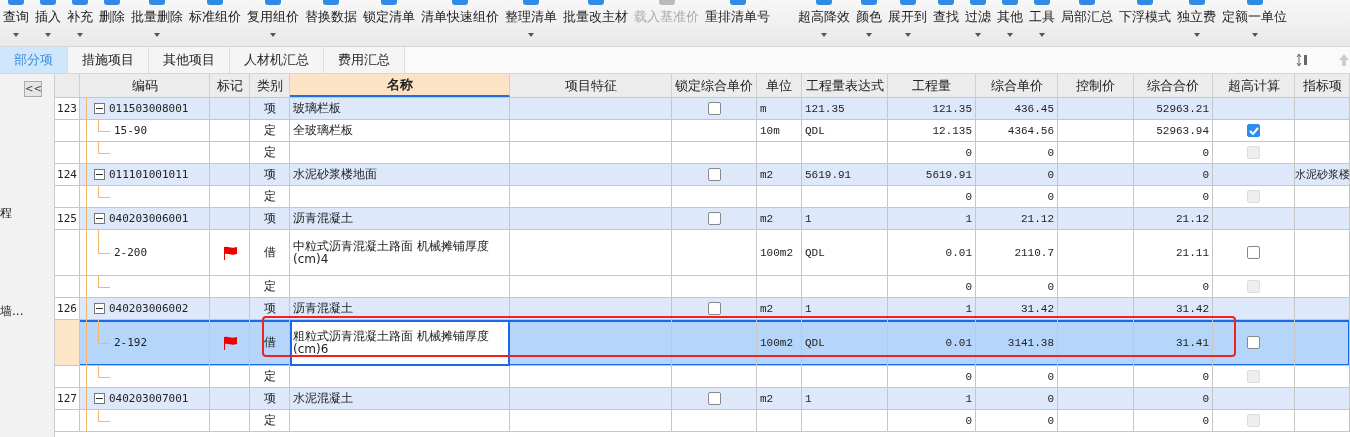  I want to click on column-header: 超高计算, so click(1253, 85).